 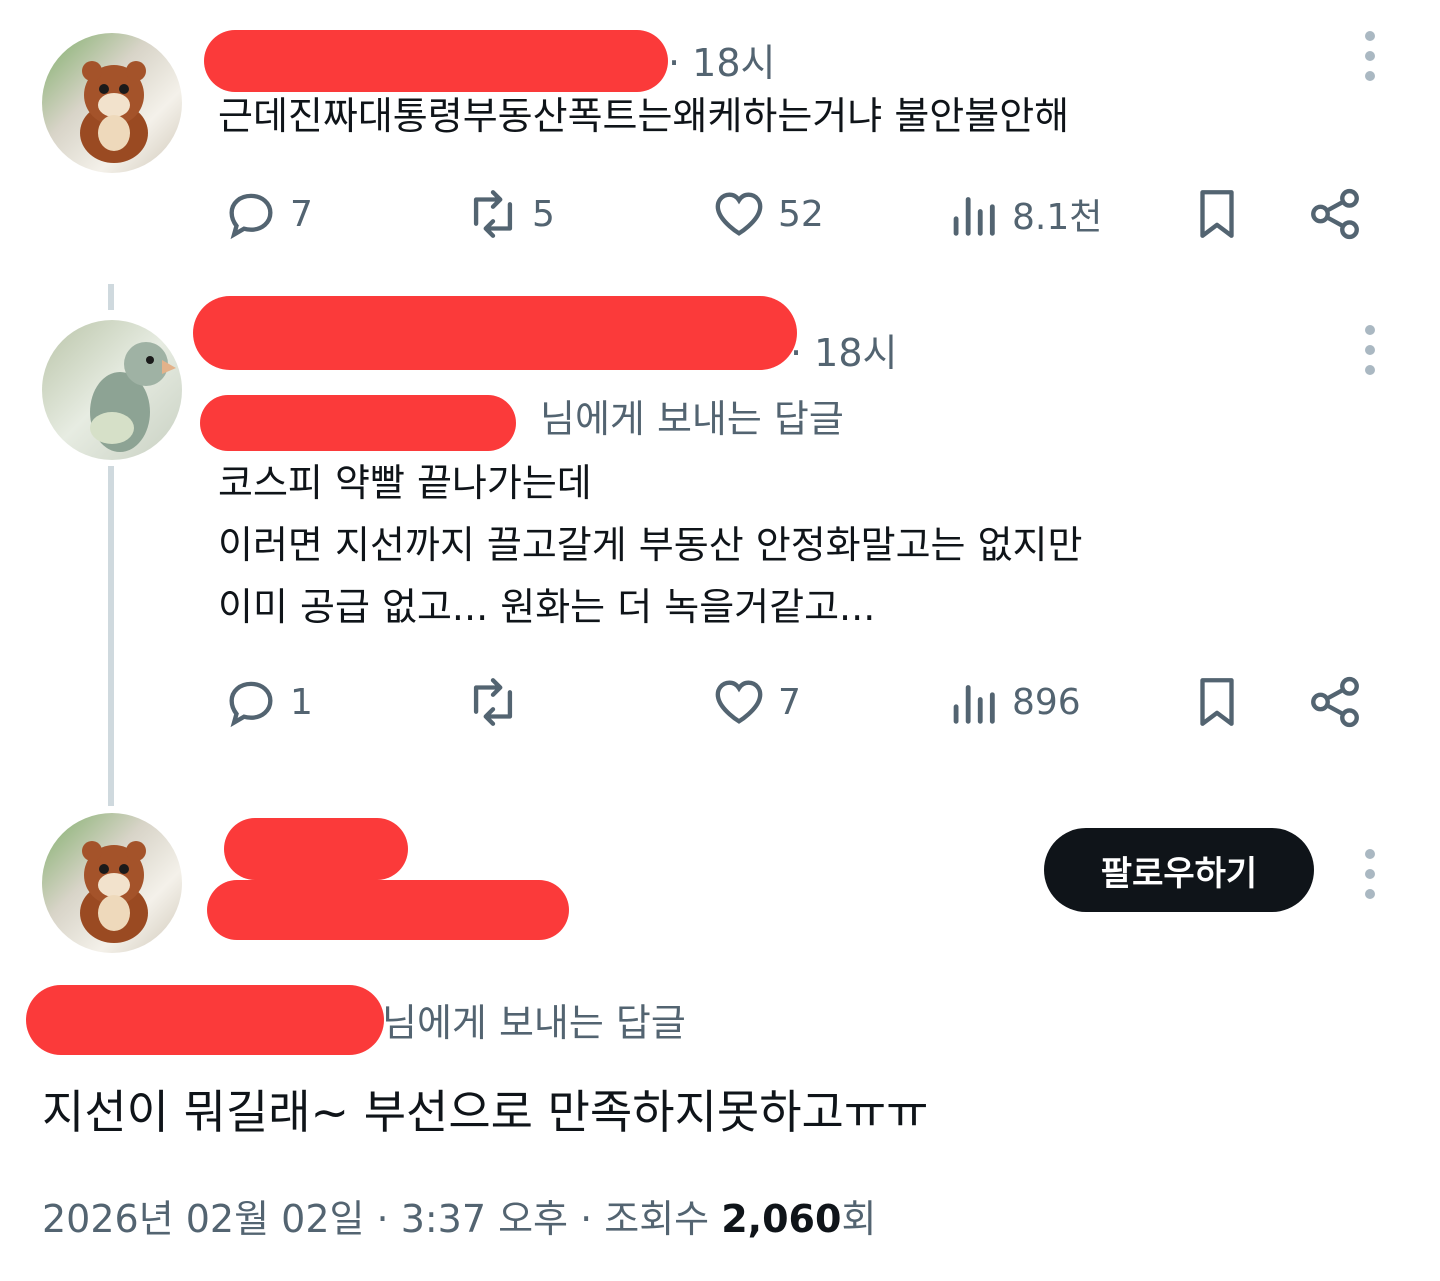 What do you see at coordinates (644, 116) in the screenshot?
I see `tweet-text: 근데진짜대통령부동산폭트는왜케하는거냐 불안불안해` at bounding box center [644, 116].